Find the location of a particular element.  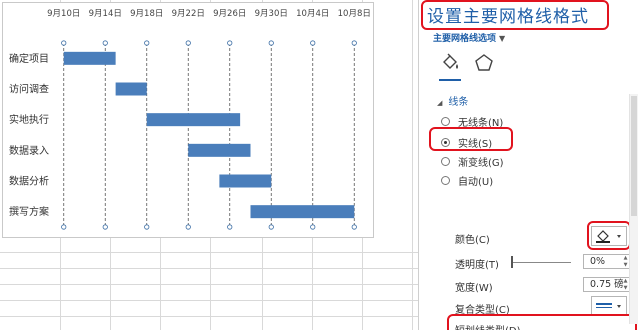

x-tick-label: 9月10日 is located at coordinates (63, 14).